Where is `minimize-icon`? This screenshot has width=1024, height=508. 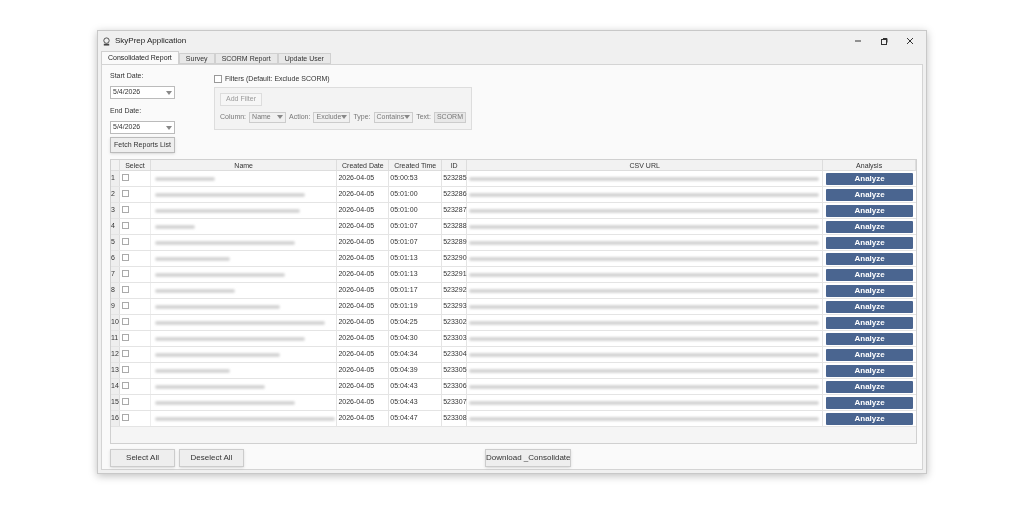 minimize-icon is located at coordinates (858, 41).